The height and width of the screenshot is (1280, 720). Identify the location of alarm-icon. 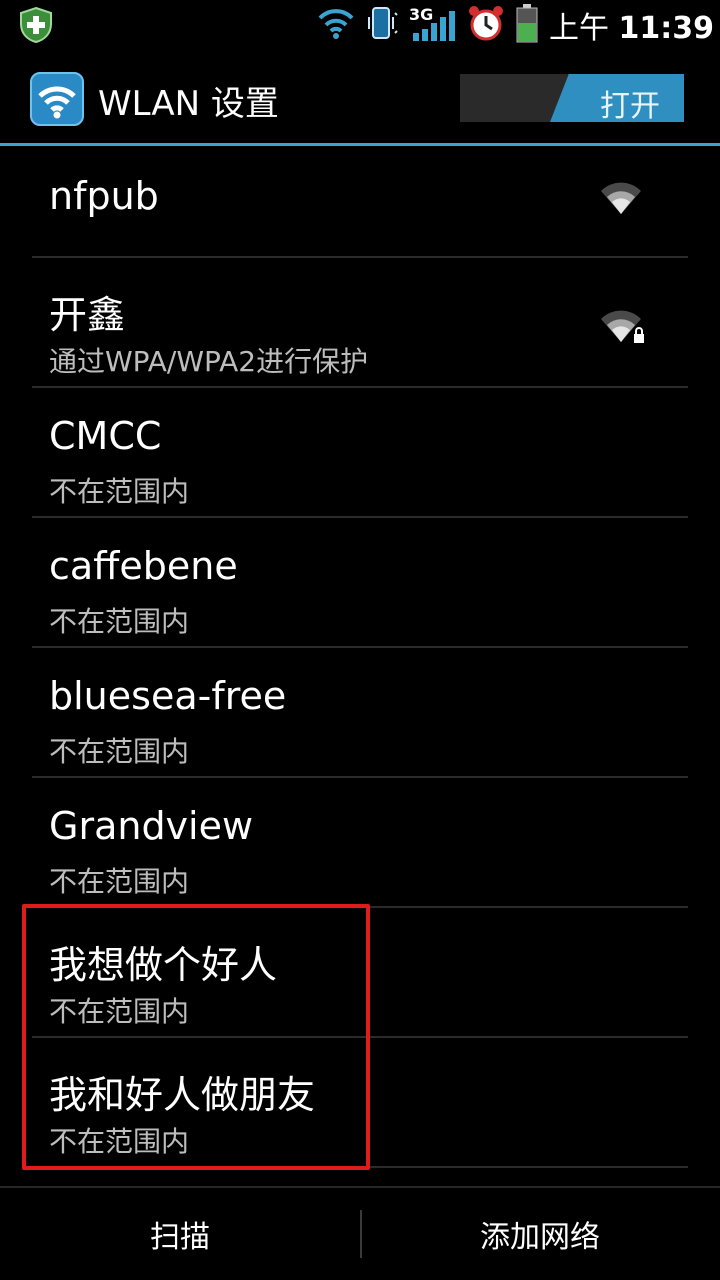
(486, 25).